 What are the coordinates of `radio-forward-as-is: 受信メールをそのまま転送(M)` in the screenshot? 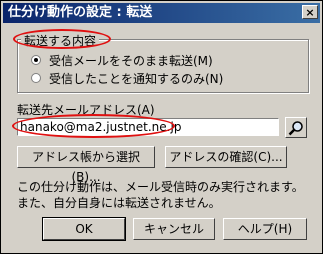 It's located at (122, 60).